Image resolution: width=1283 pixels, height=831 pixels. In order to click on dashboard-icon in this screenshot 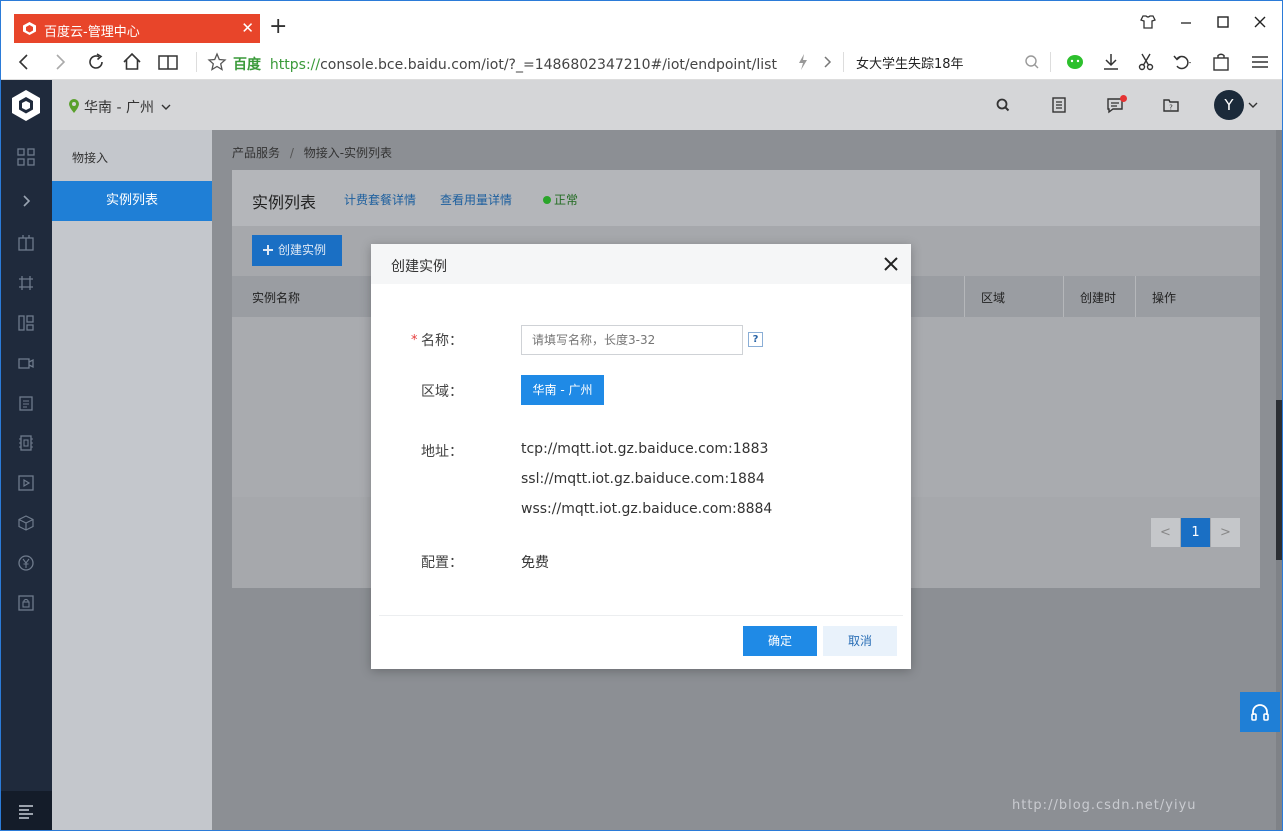, I will do `click(26, 157)`.